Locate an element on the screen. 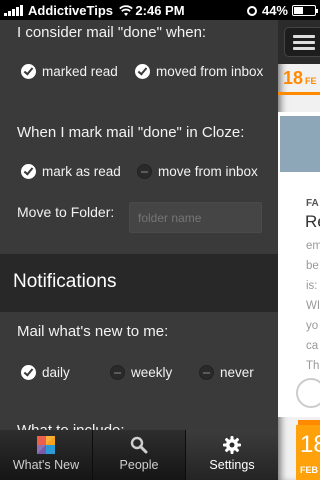 This screenshot has height=480, width=320. battery-percent: 44% is located at coordinates (274, 10).